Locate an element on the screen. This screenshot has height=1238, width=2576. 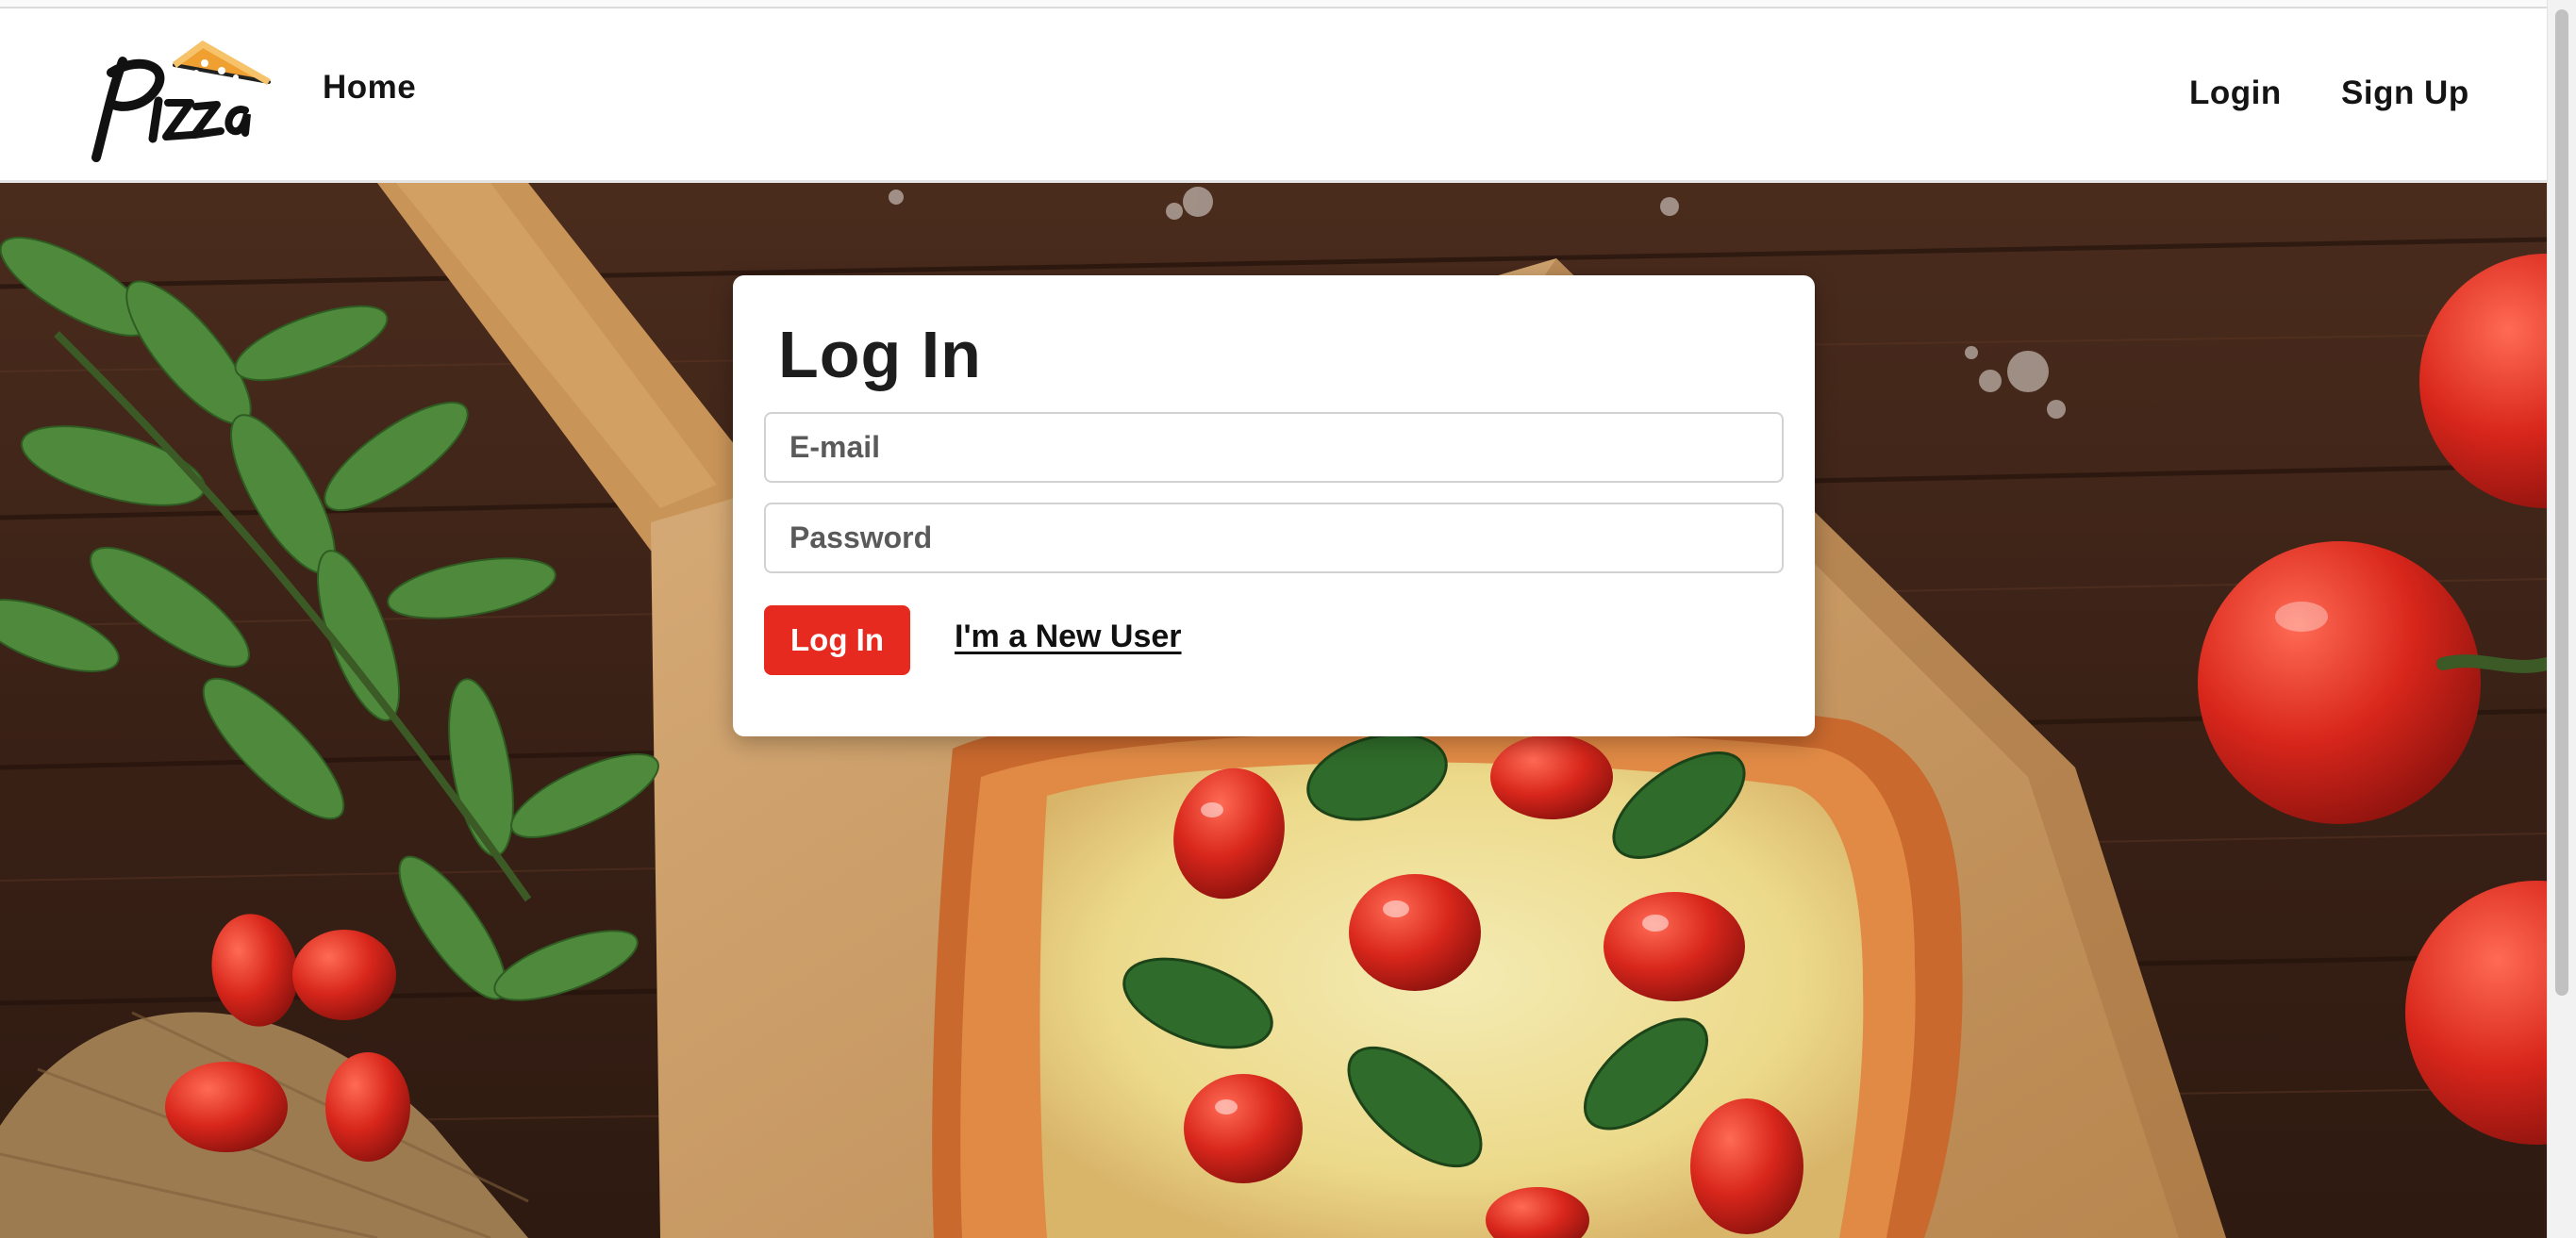
scrollbar-thumb is located at coordinates (2561, 502).